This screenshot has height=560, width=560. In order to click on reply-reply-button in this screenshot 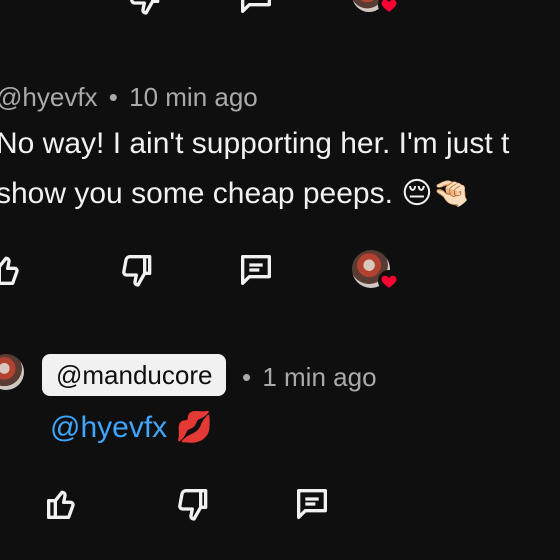, I will do `click(312, 504)`.